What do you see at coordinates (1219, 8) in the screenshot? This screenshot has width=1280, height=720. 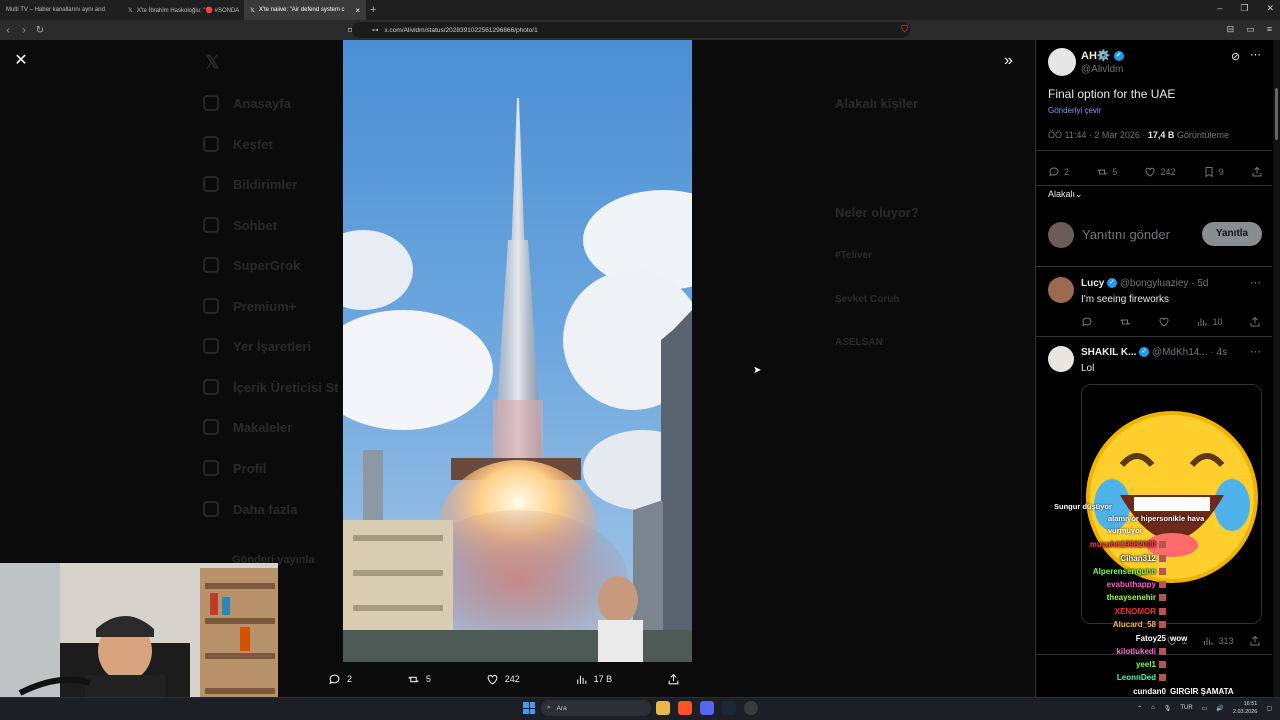 I see `minimize-icon: –` at bounding box center [1219, 8].